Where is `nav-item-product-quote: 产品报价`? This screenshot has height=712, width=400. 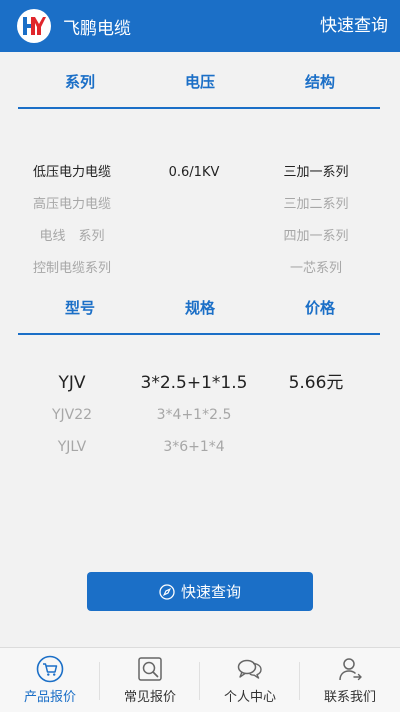 nav-item-product-quote: 产品报价 is located at coordinates (50, 680).